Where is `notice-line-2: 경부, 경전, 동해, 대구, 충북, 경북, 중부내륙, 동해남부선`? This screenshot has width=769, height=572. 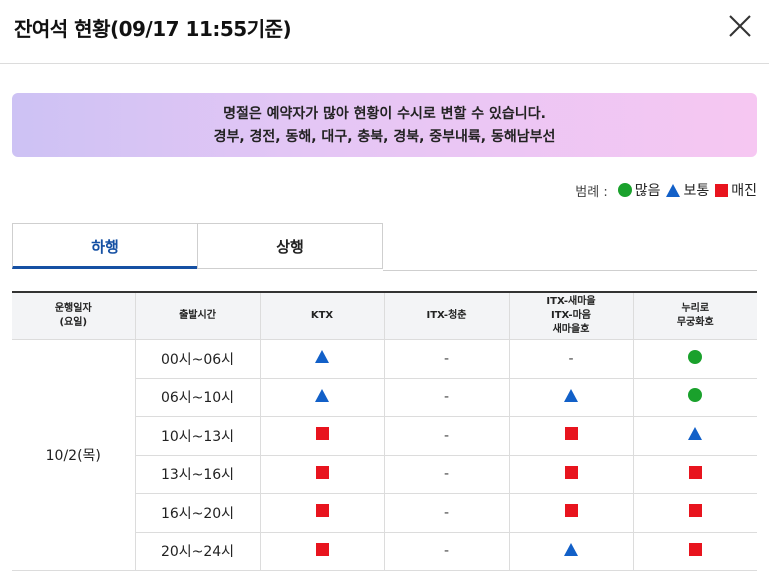
notice-line-2: 경부, 경전, 동해, 대구, 충북, 경북, 중부내륙, 동해남부선 is located at coordinates (384, 137).